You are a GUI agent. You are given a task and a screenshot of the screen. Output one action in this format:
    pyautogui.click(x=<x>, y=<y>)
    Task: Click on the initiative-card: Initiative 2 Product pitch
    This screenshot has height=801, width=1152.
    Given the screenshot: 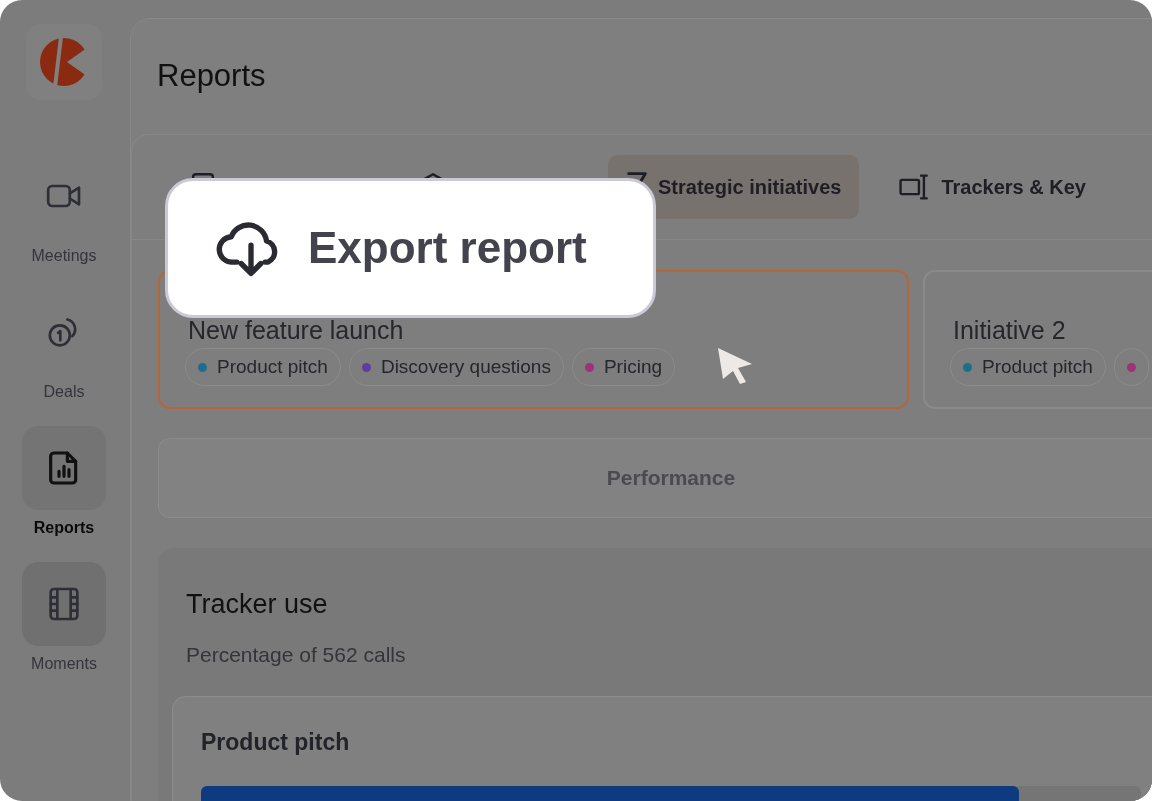 What is the action you would take?
    pyautogui.click(x=1037, y=339)
    